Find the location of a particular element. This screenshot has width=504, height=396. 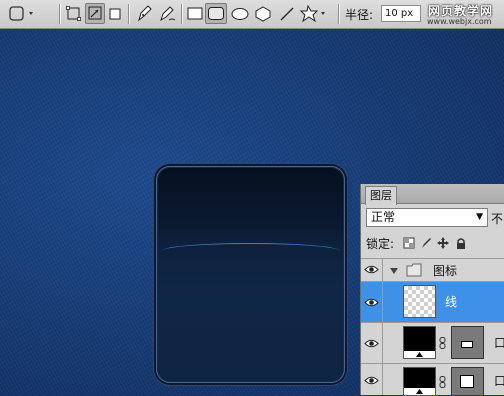

layer-thumbnail is located at coordinates (419, 301).